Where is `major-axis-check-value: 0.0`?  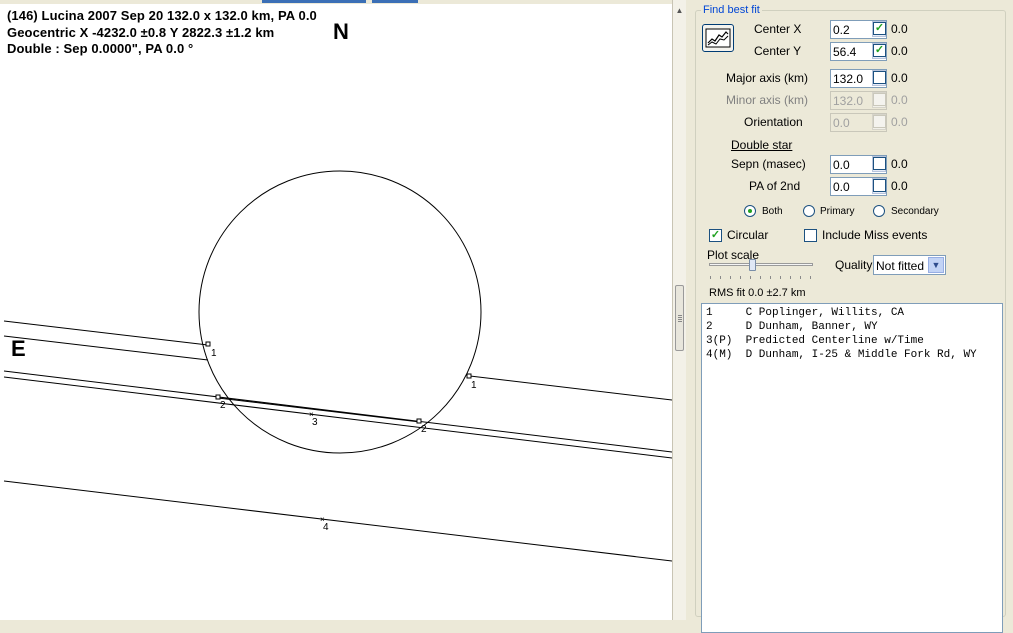
major-axis-check-value: 0.0 is located at coordinates (899, 78).